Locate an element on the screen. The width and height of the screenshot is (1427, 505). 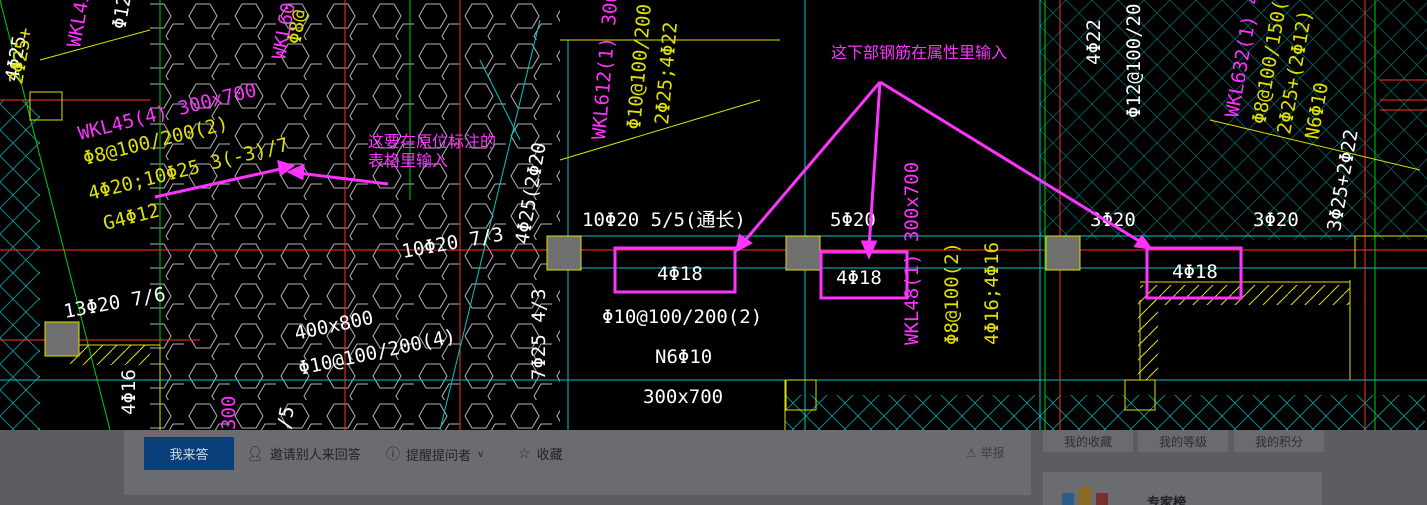
invite-action: 👤︎ 邀请别人来回答 is located at coordinates (303, 454).